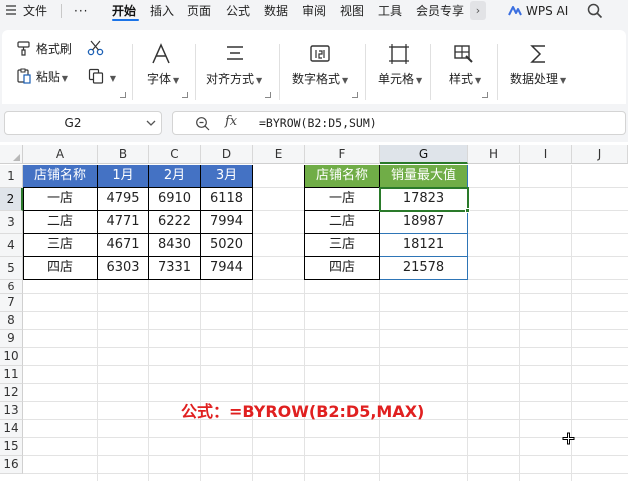 This screenshot has height=481, width=628. Describe the element at coordinates (123, 222) in the screenshot. I see `source-value-cell: 4771` at that location.